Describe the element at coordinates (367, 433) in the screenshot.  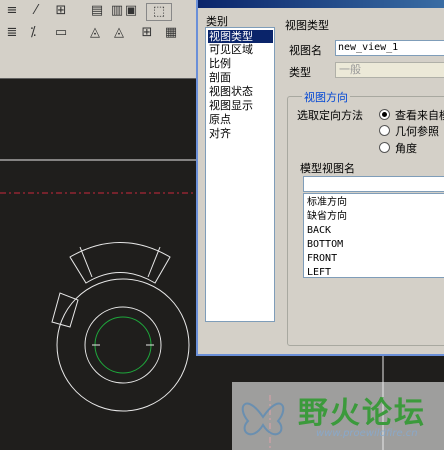
I see `watermark-url: www.proewildfire.cn` at that location.